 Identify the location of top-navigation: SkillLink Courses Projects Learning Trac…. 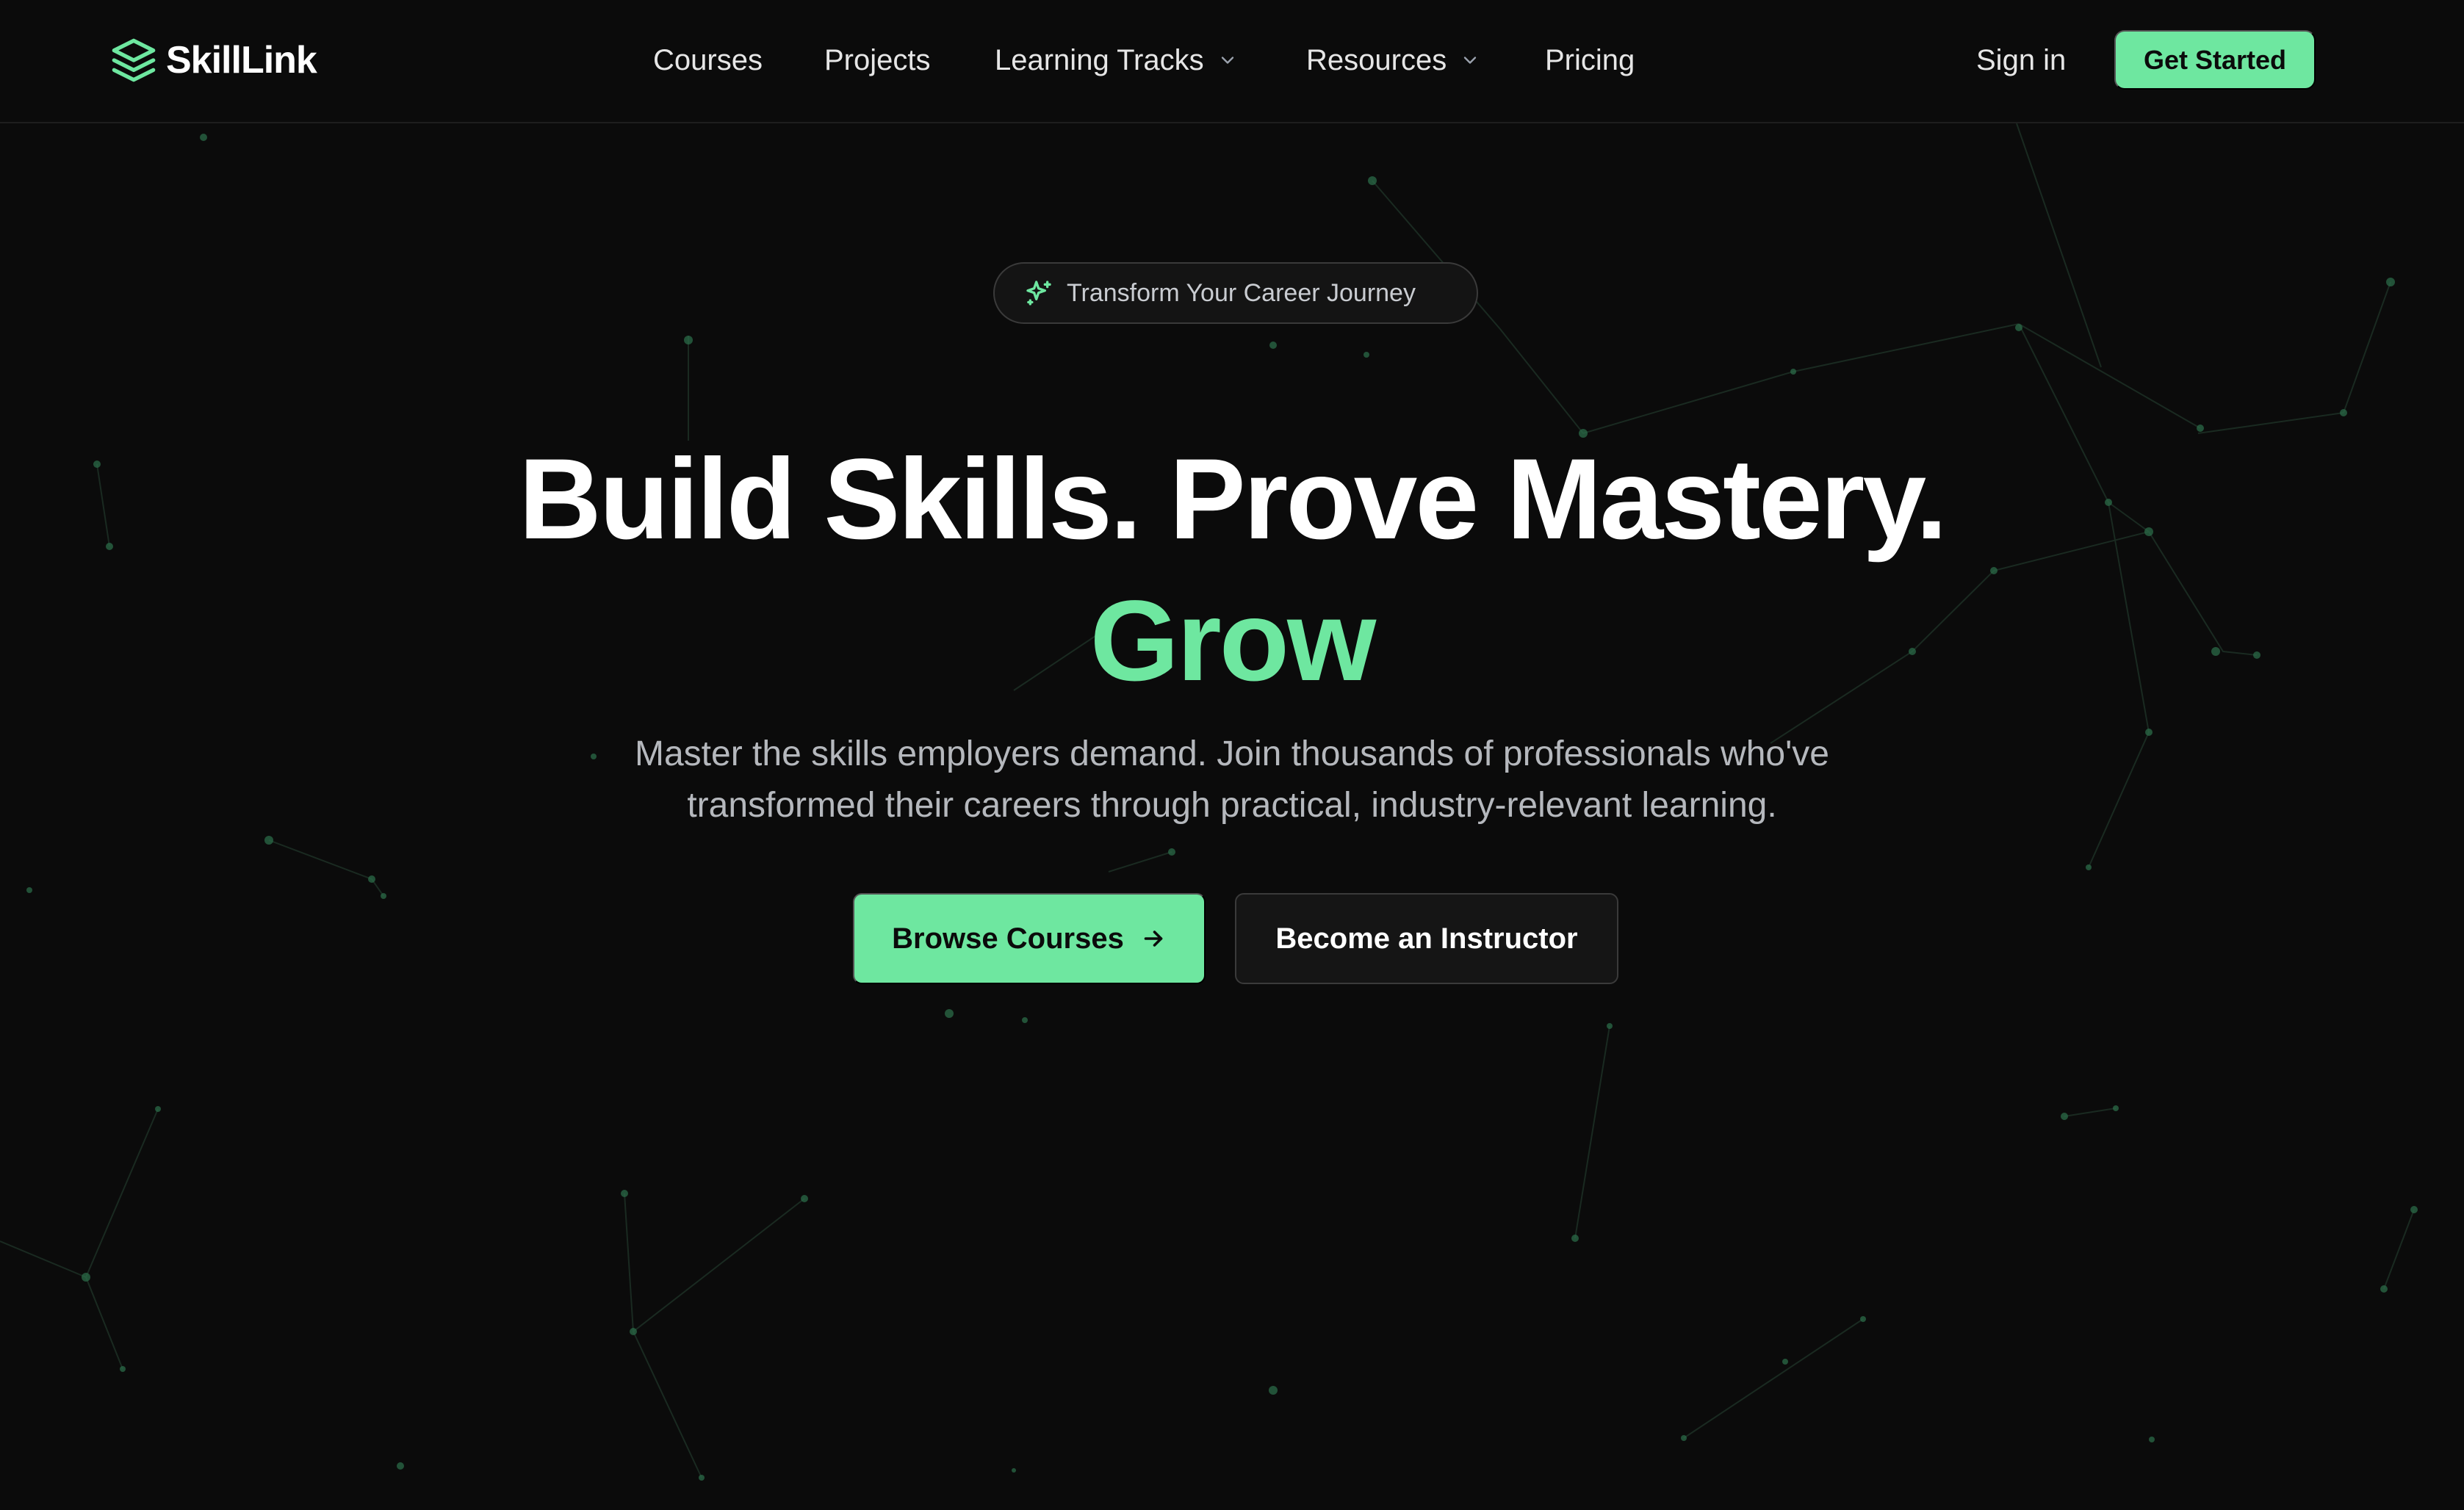
(1232, 61).